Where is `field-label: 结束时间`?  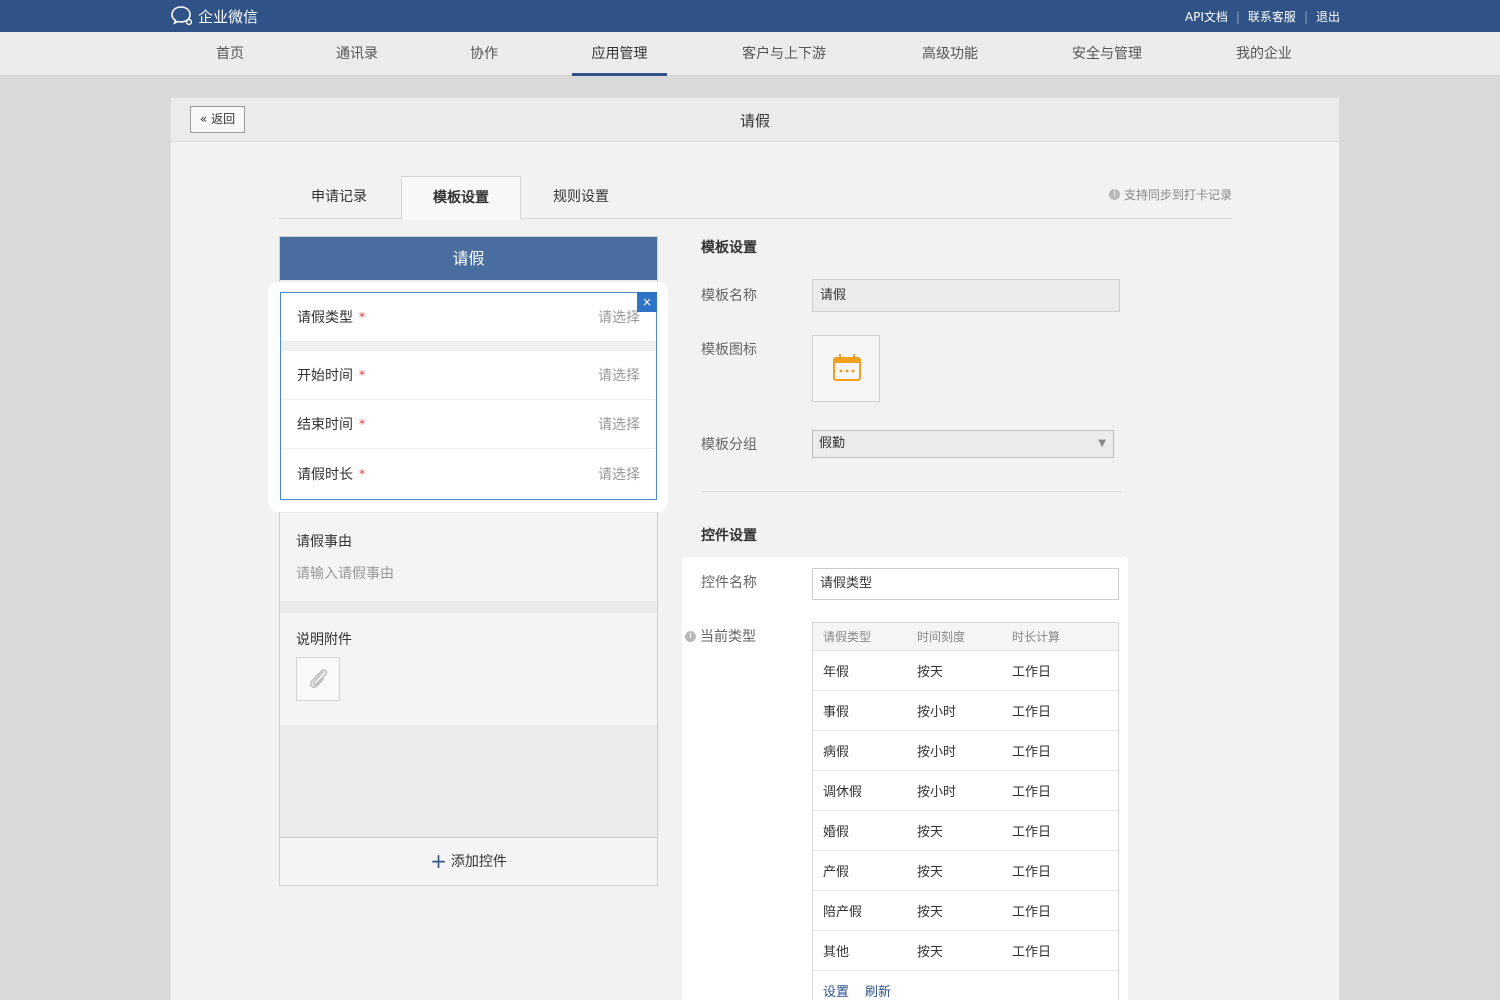
field-label: 结束时间 is located at coordinates (325, 425).